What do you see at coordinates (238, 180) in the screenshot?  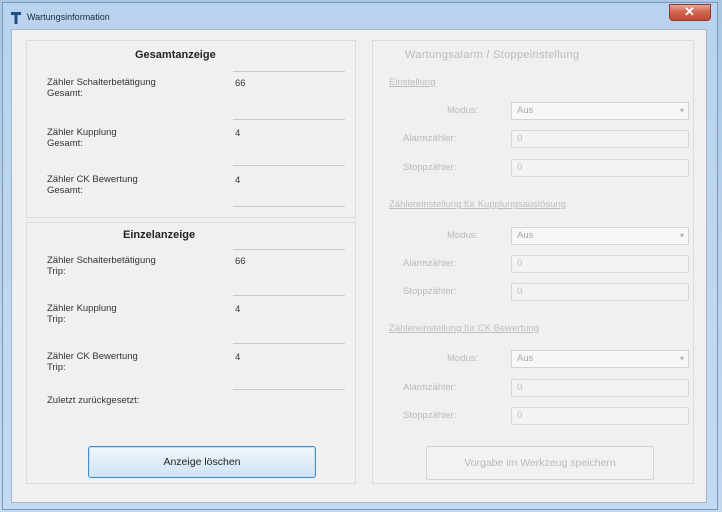 I see `total-ck-count-value: 4` at bounding box center [238, 180].